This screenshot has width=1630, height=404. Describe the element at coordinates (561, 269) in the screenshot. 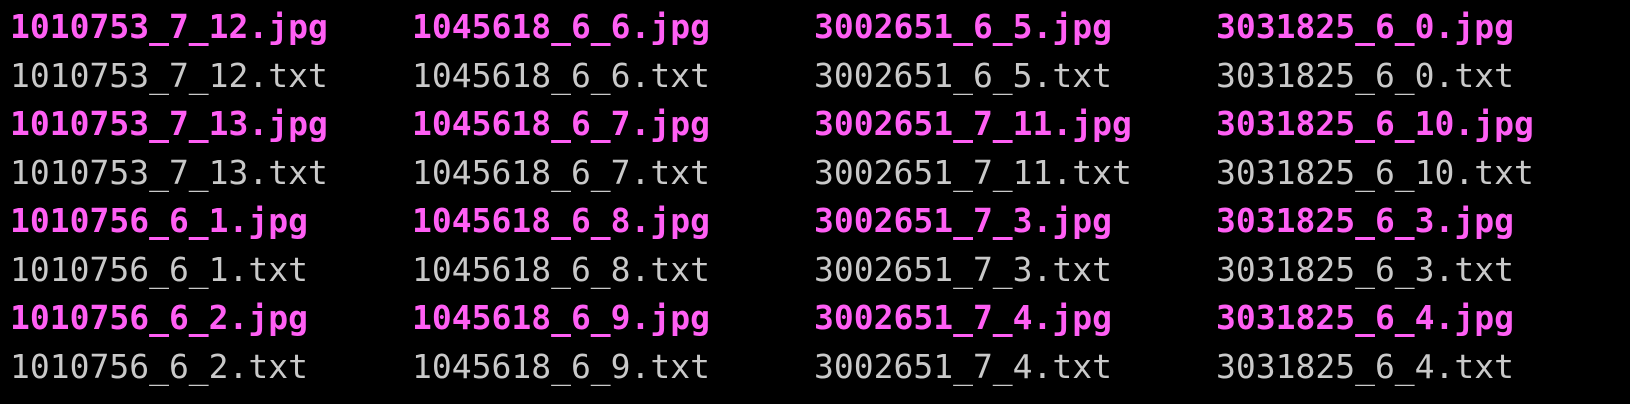

I see `text-file-entry: 1045618_6_8.txt` at that location.